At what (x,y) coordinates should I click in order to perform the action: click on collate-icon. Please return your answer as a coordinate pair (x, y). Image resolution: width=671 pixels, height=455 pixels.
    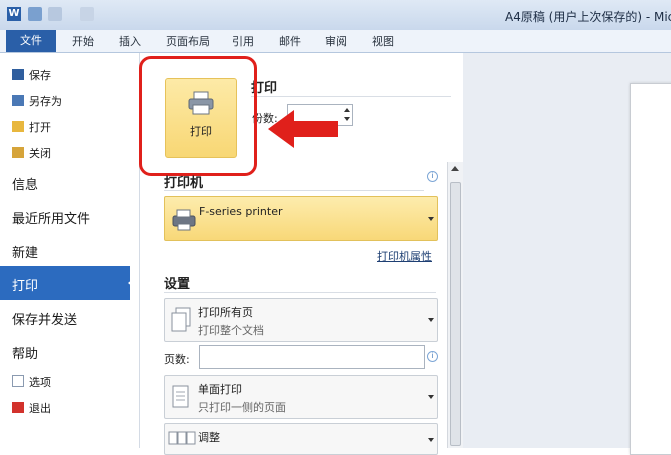
    Looking at the image, I should click on (182, 438).